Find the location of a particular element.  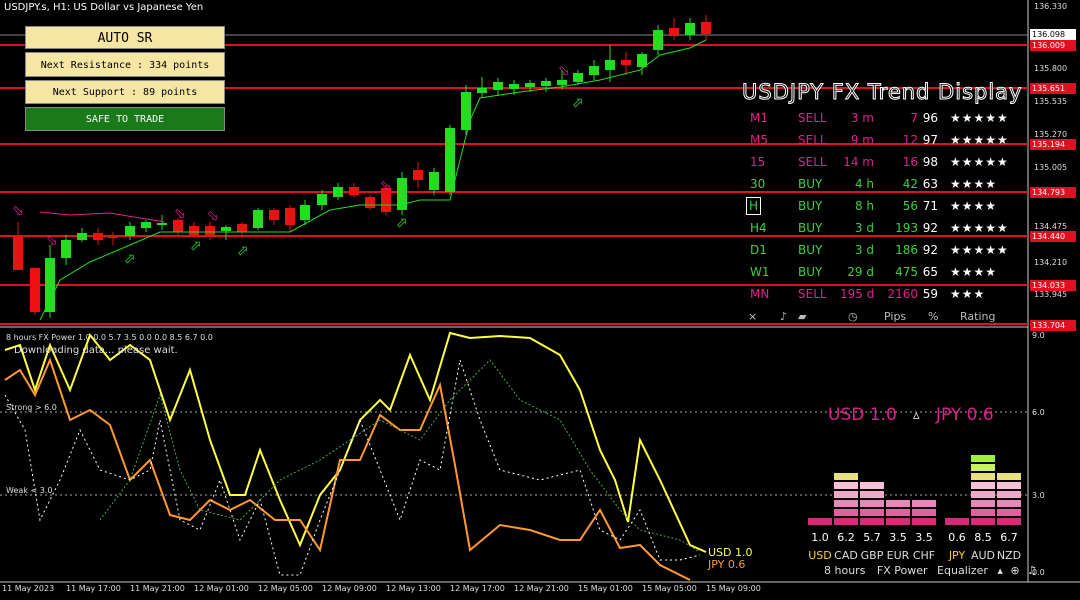

trend-row: 30 BUY 4 h 42 63 ★★★★ is located at coordinates (885, 184).